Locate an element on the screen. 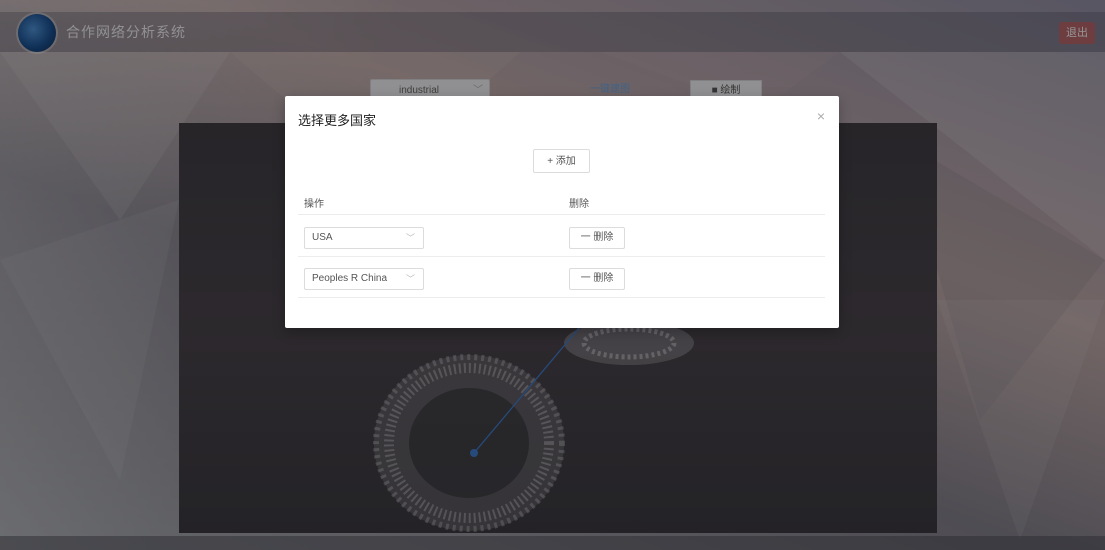 Image resolution: width=1105 pixels, height=550 pixels. column-header-delete: 删除 is located at coordinates (579, 204).